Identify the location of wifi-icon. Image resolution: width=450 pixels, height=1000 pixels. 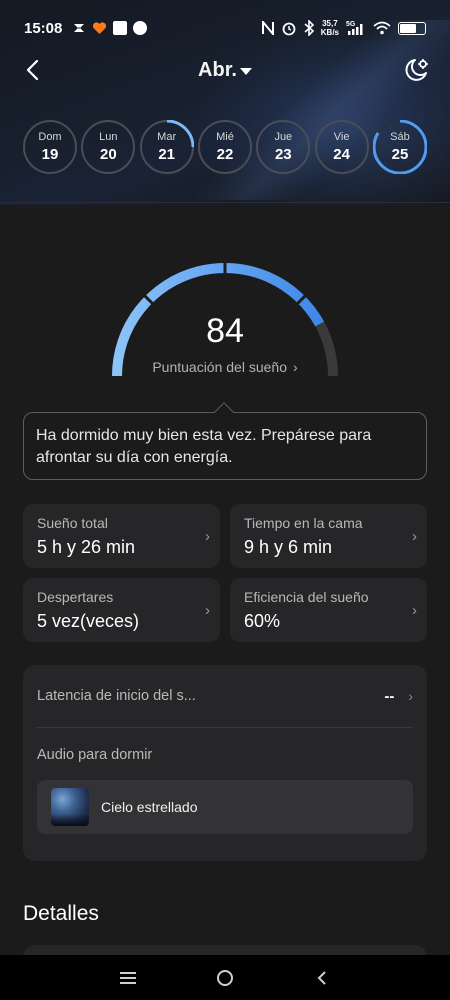
(382, 28).